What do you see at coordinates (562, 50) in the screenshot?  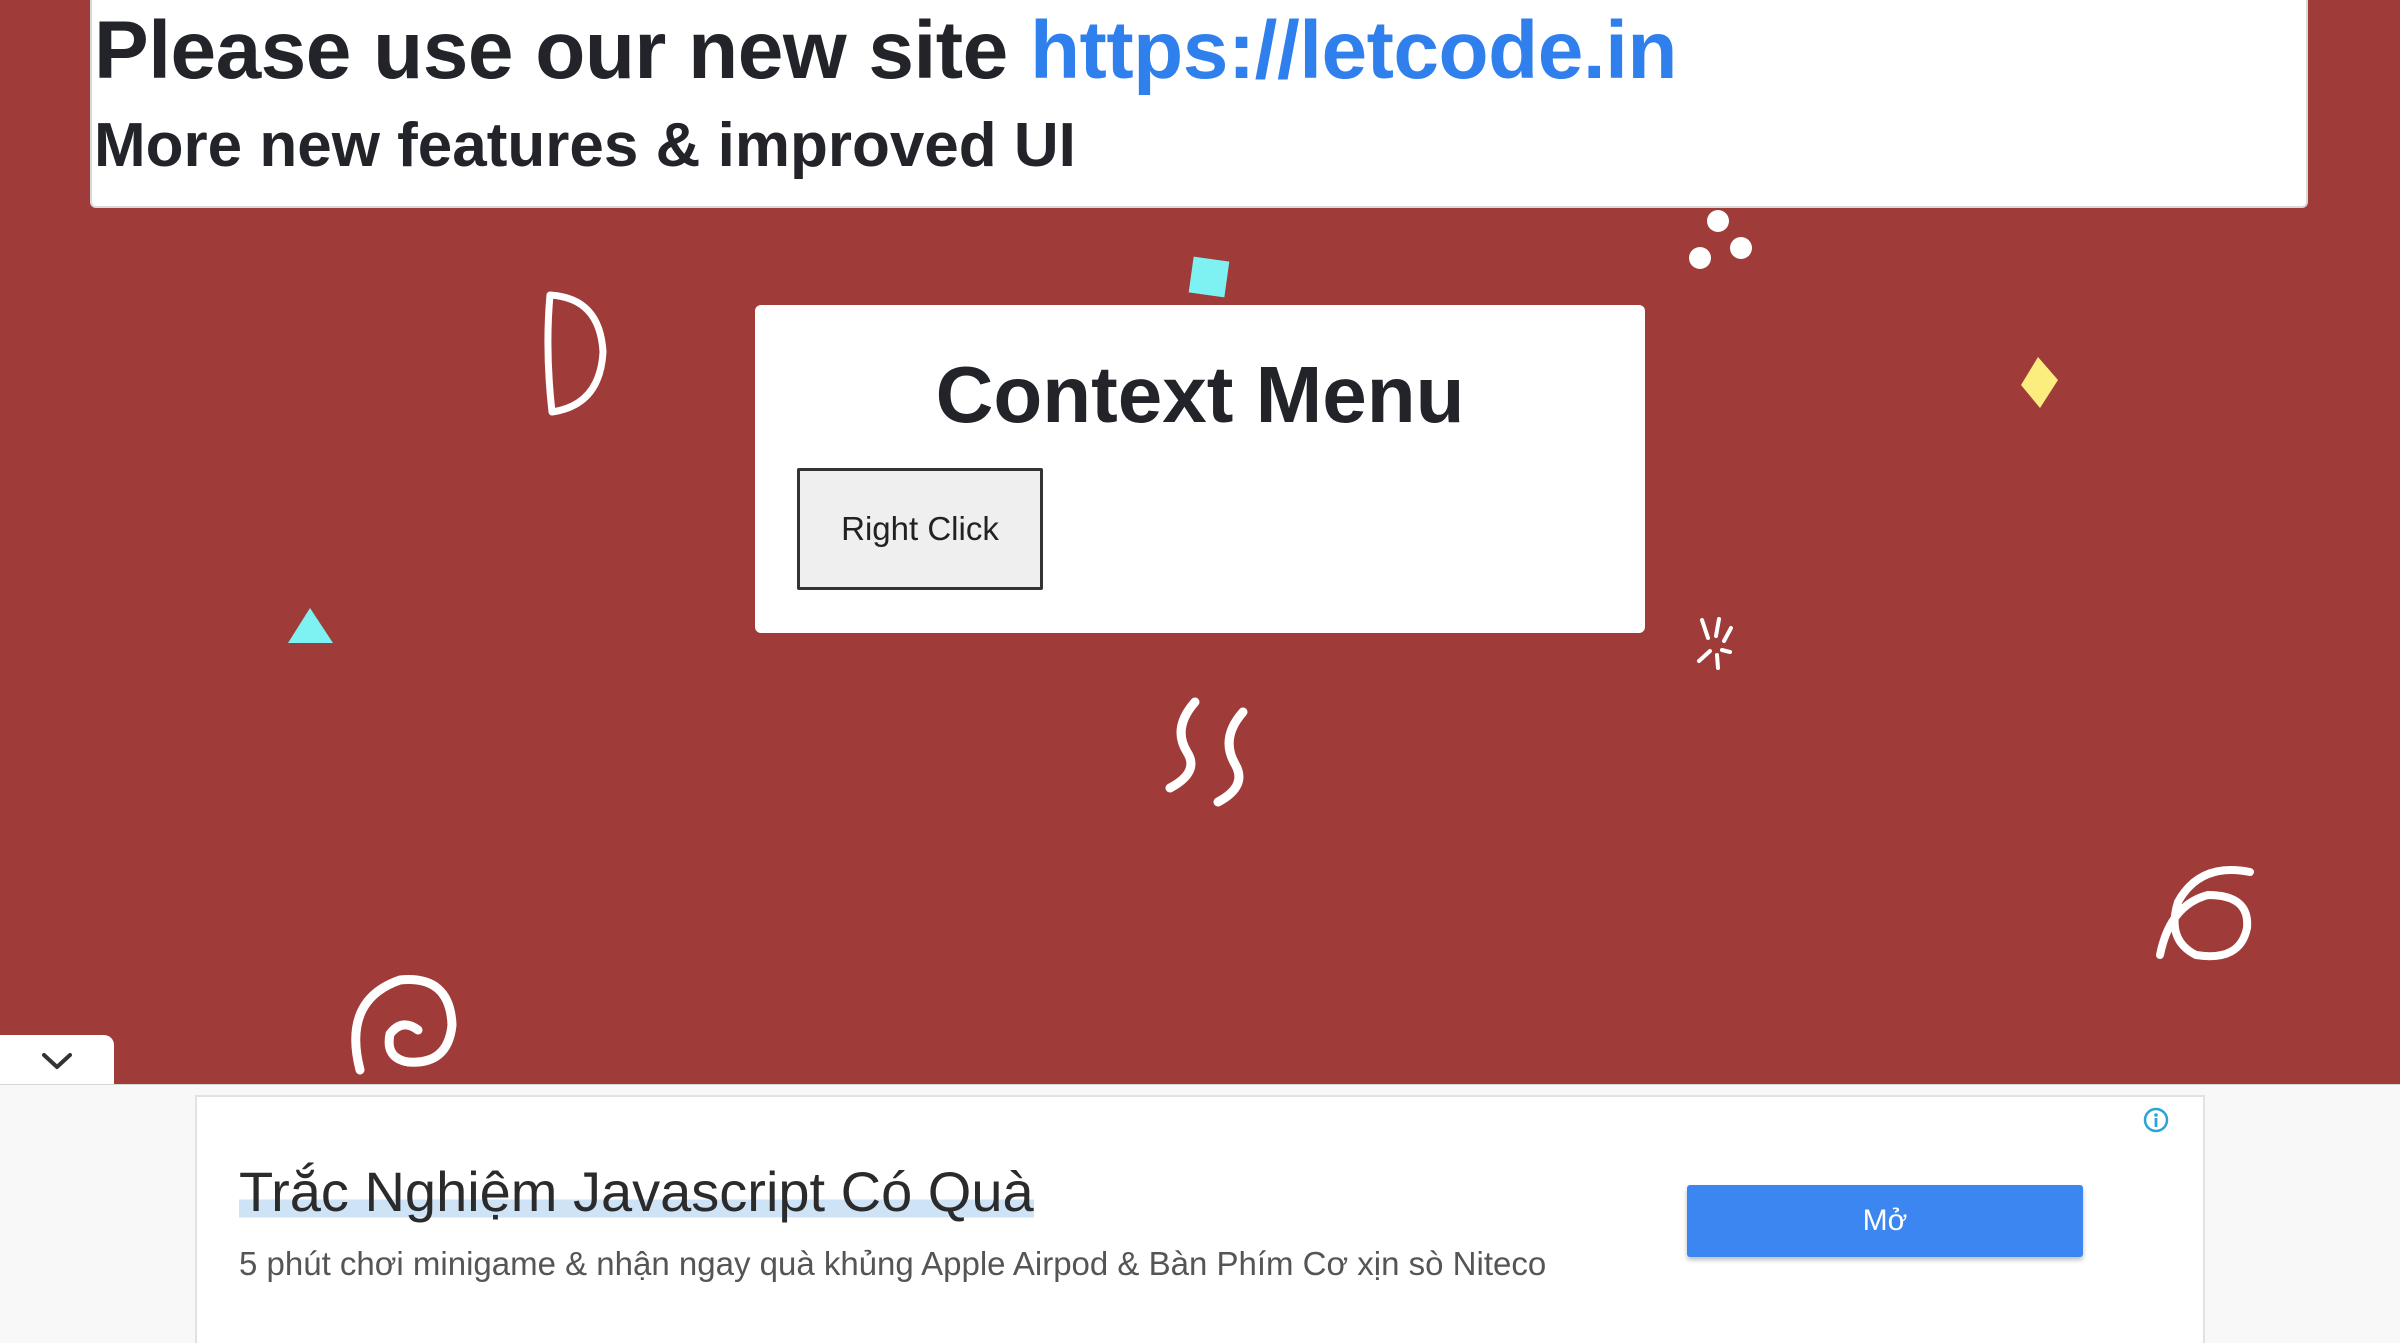 I see `notice-headline-text: Please use our new site` at bounding box center [562, 50].